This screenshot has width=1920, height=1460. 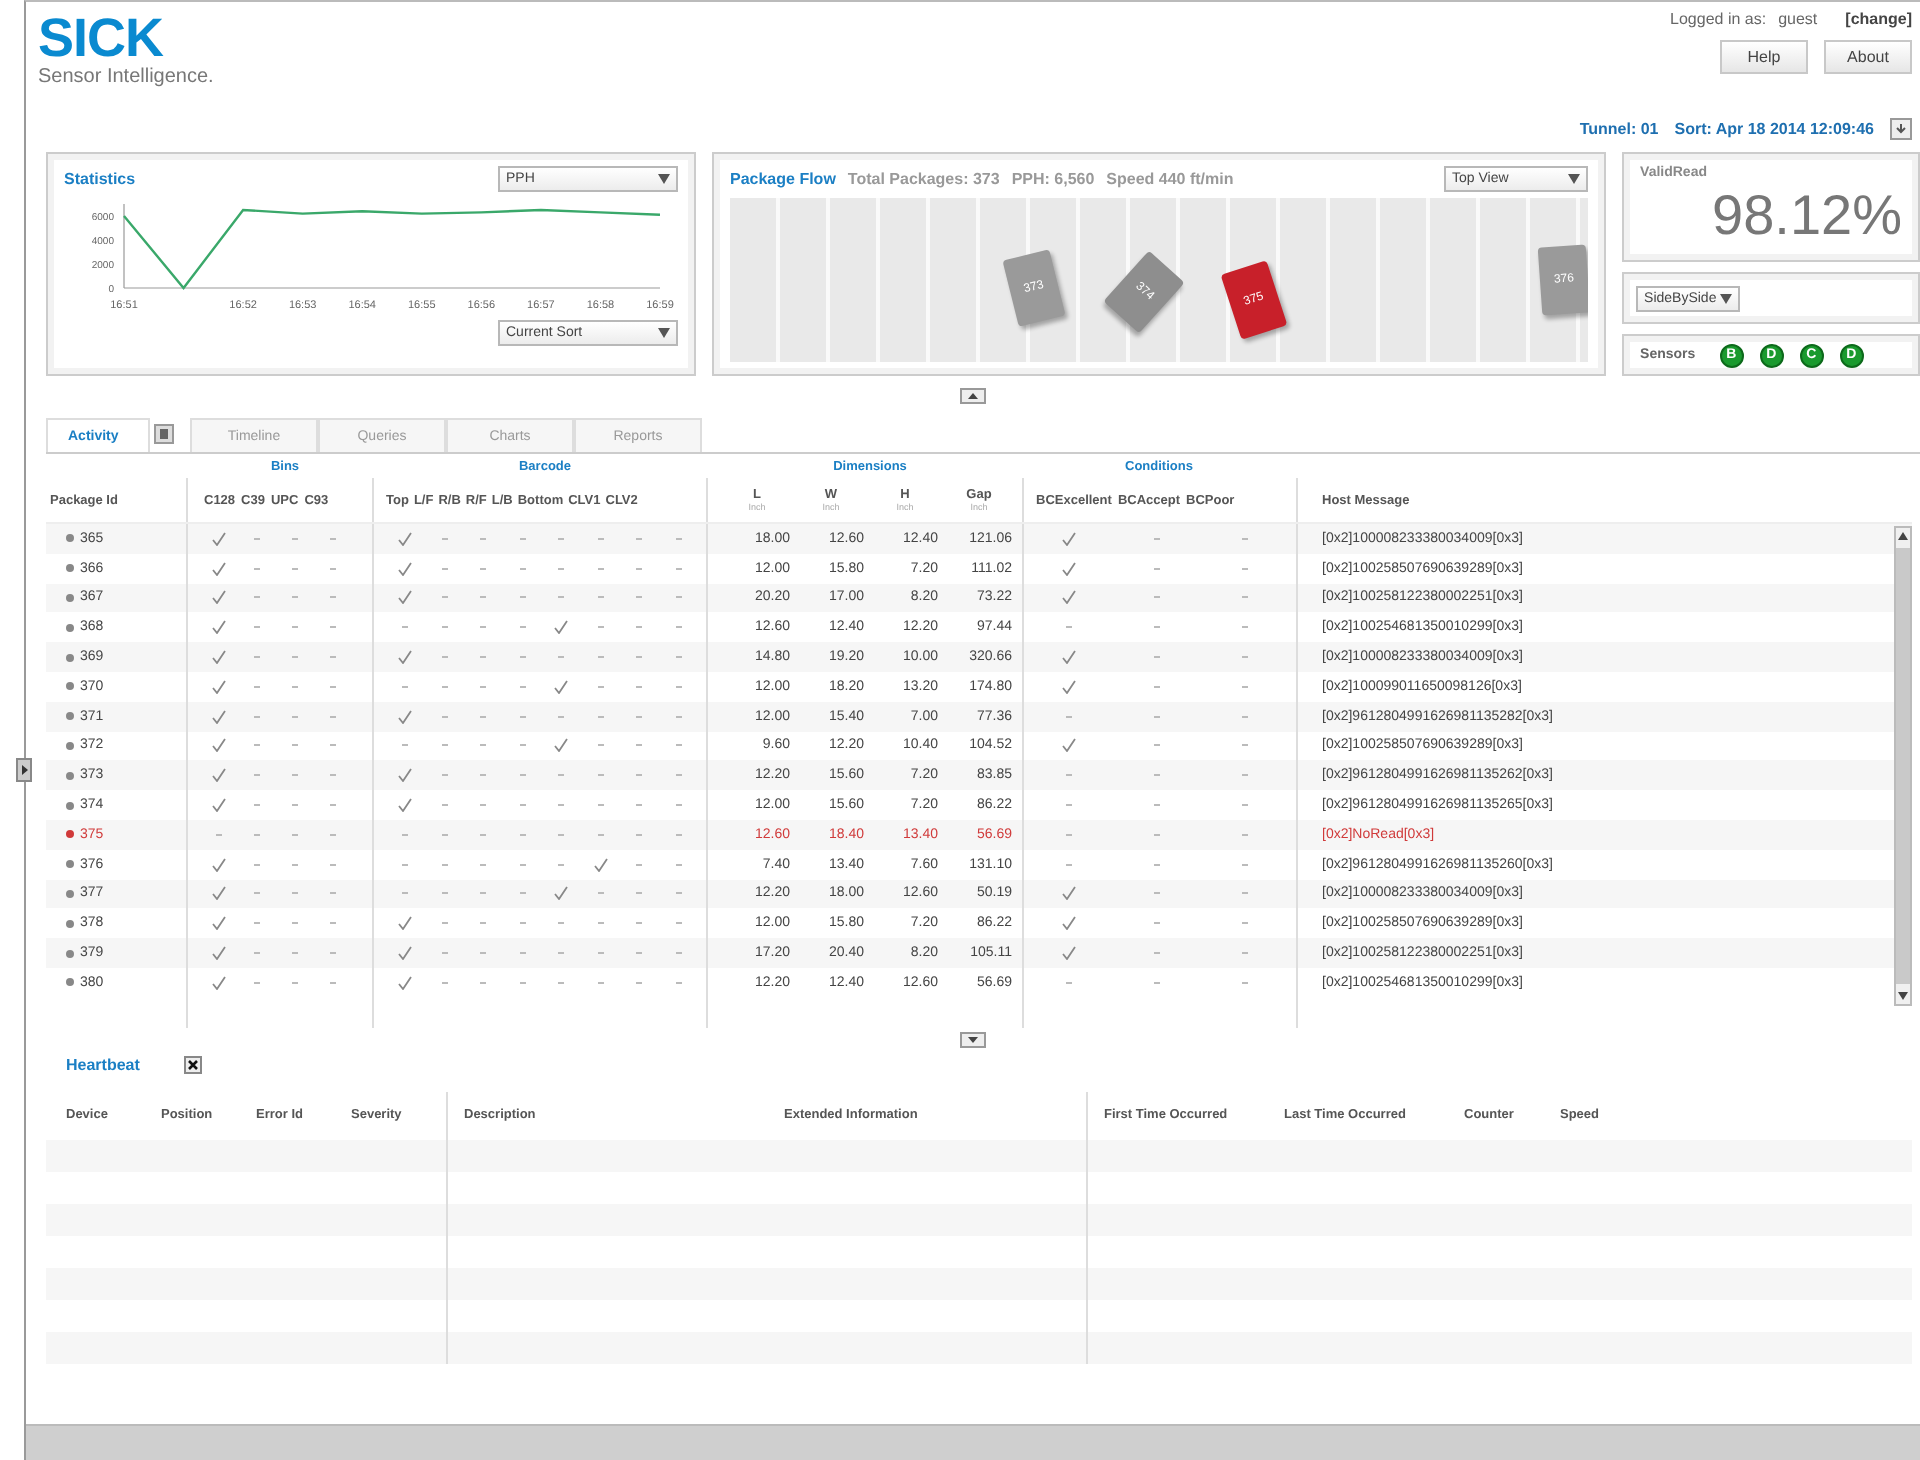 What do you see at coordinates (1764, 57) in the screenshot?
I see `header-button: Help` at bounding box center [1764, 57].